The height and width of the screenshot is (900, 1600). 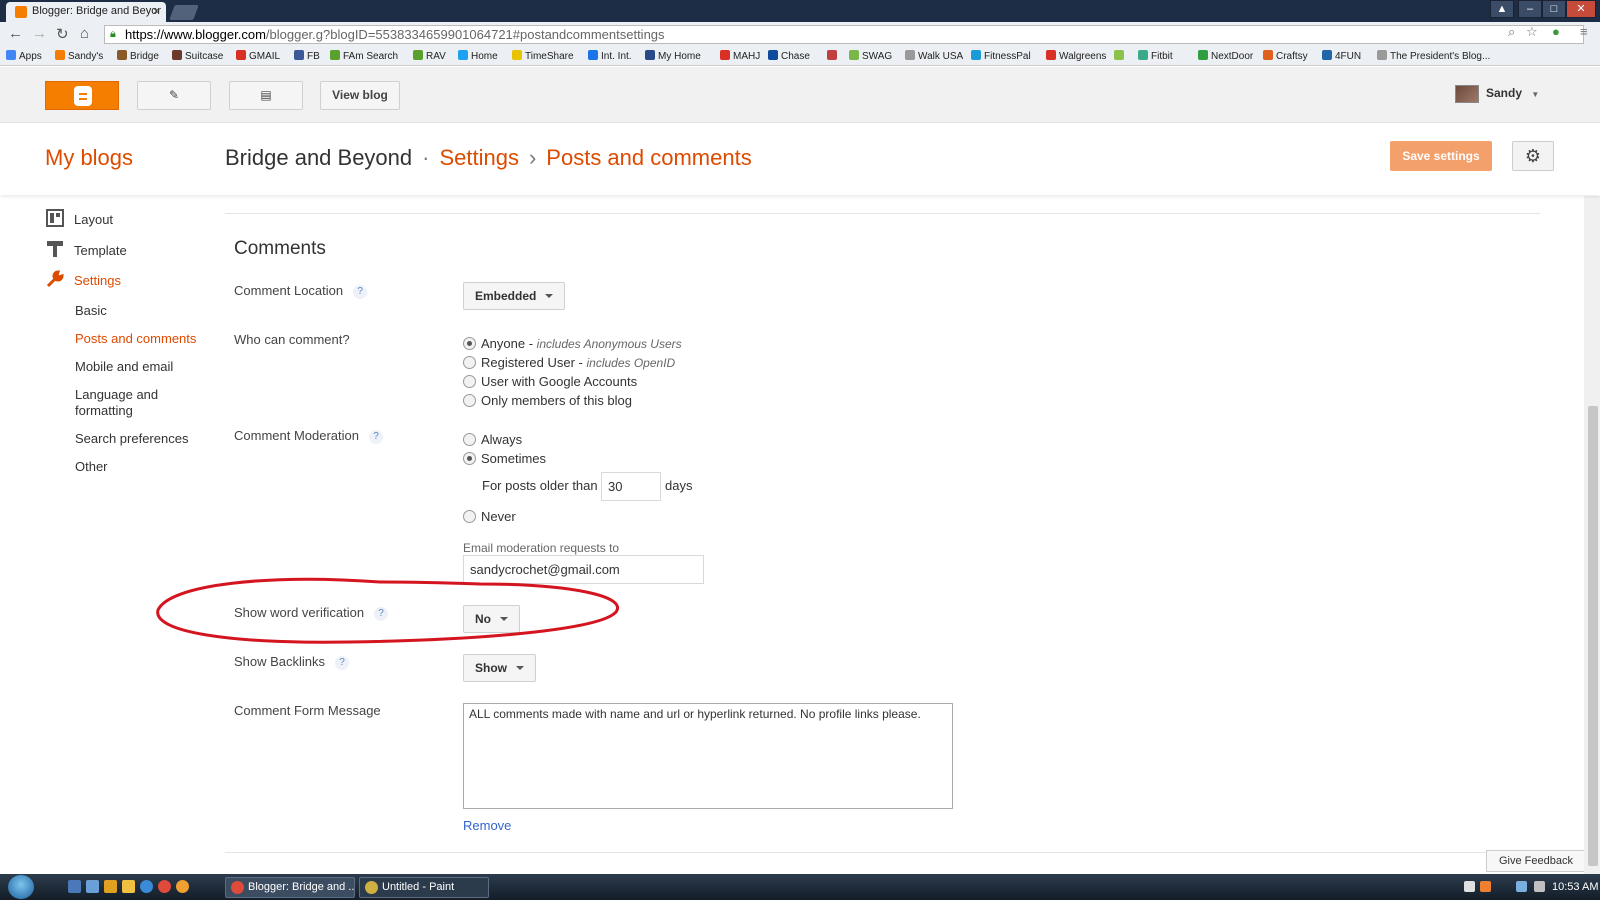 What do you see at coordinates (1469, 886) in the screenshot?
I see `tray-arrow-icon` at bounding box center [1469, 886].